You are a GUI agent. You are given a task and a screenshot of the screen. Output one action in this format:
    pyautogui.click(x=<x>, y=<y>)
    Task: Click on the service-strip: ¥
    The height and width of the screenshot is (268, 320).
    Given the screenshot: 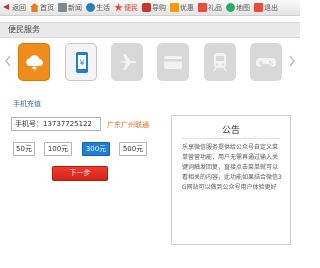 What is the action you would take?
    pyautogui.click(x=153, y=63)
    